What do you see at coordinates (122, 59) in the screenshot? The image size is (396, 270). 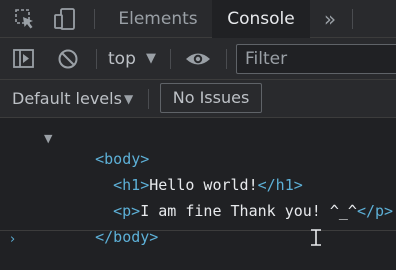 I see `context-selector: top` at bounding box center [122, 59].